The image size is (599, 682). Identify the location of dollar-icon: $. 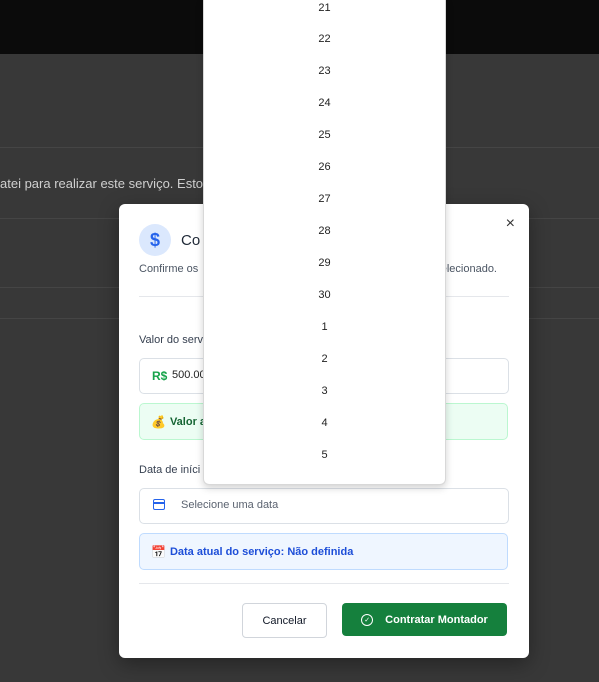
(155, 240).